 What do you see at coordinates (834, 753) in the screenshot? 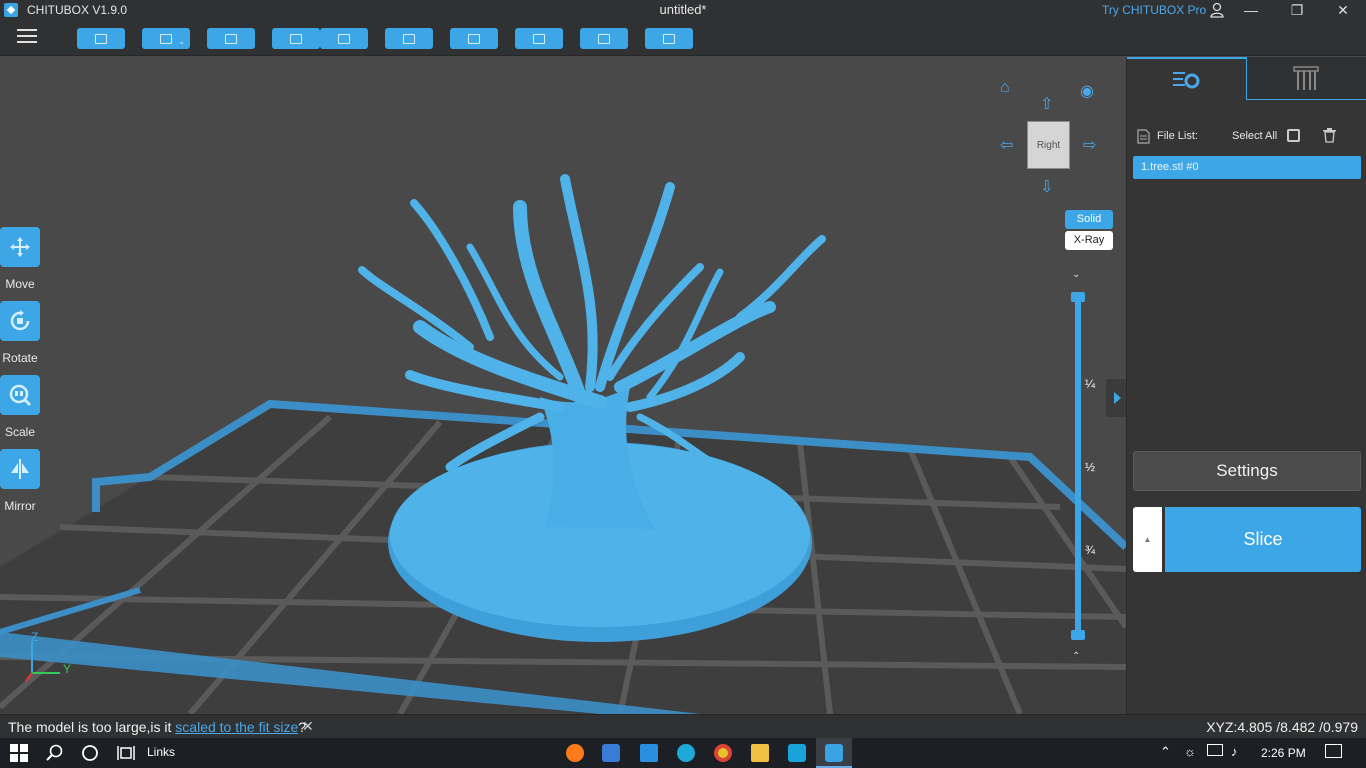
I see `chitubox-active-icon` at bounding box center [834, 753].